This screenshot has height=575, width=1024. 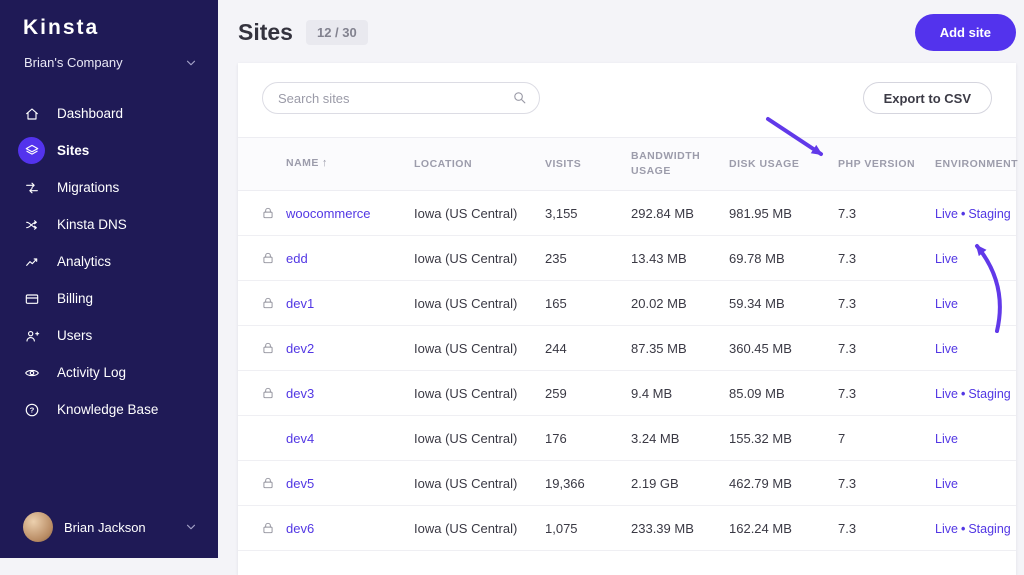 I want to click on users-icon, so click(x=32, y=336).